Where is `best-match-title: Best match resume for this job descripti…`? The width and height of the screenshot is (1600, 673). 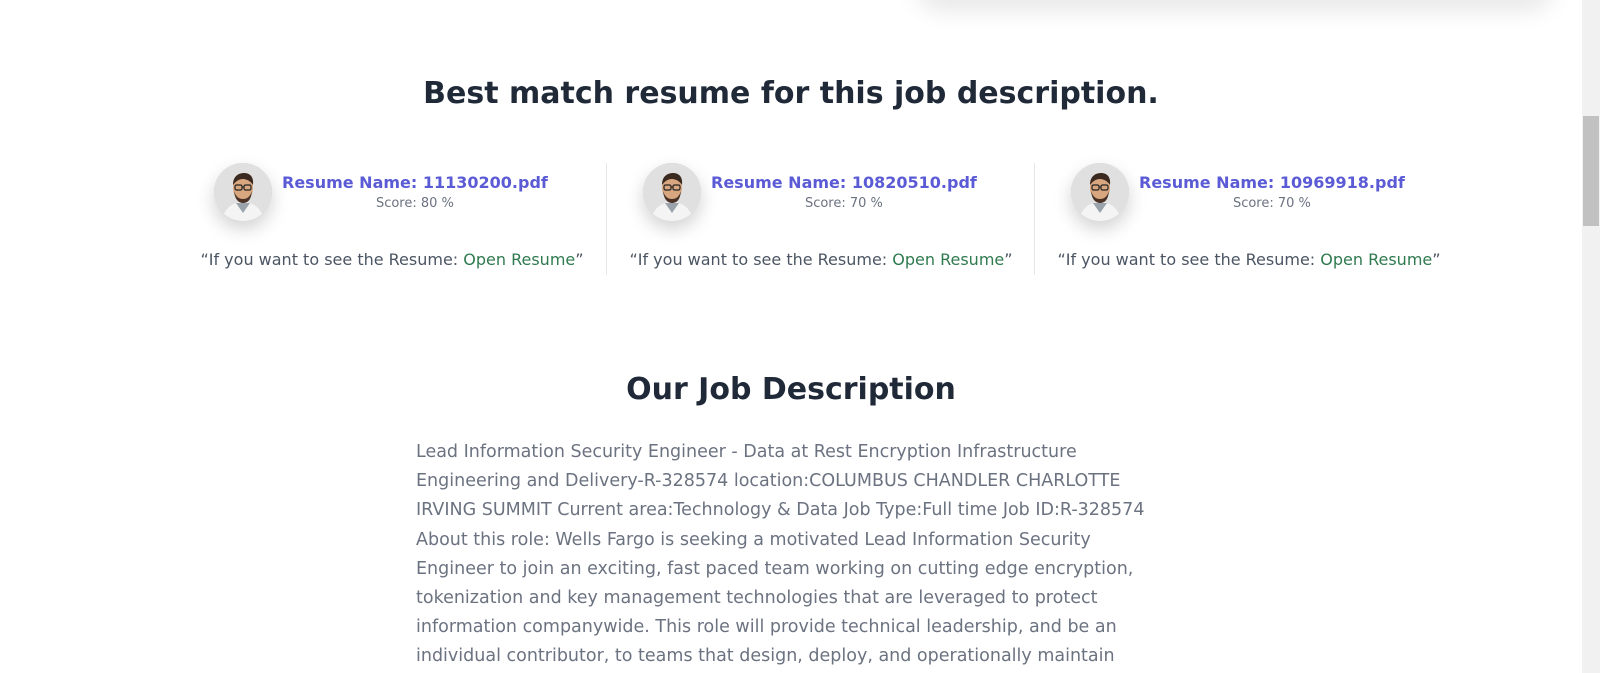
best-match-title: Best match resume for this job descripti… is located at coordinates (791, 93).